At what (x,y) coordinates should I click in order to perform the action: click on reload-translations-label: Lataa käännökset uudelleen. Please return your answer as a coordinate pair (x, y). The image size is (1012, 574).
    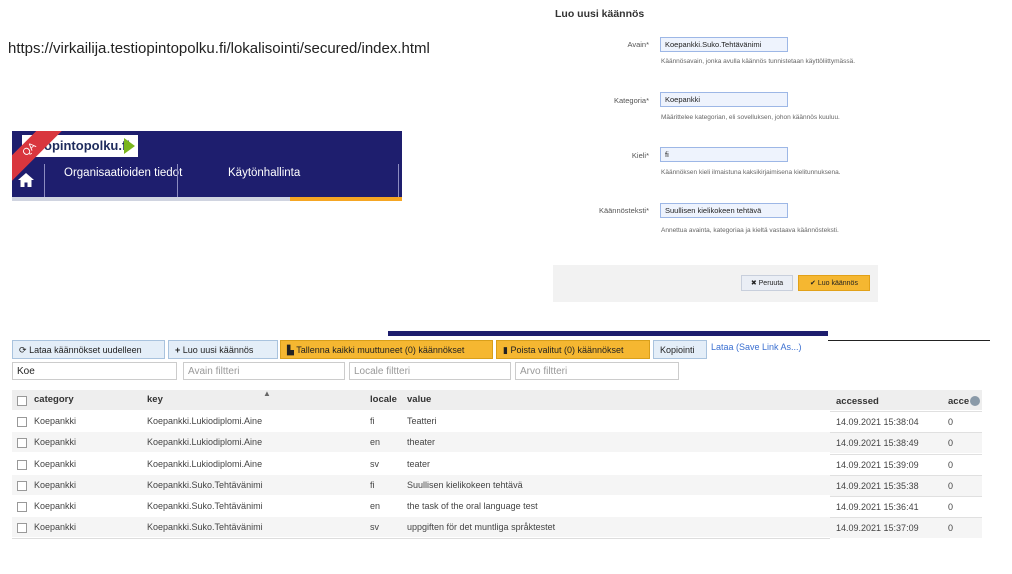
    Looking at the image, I should click on (85, 350).